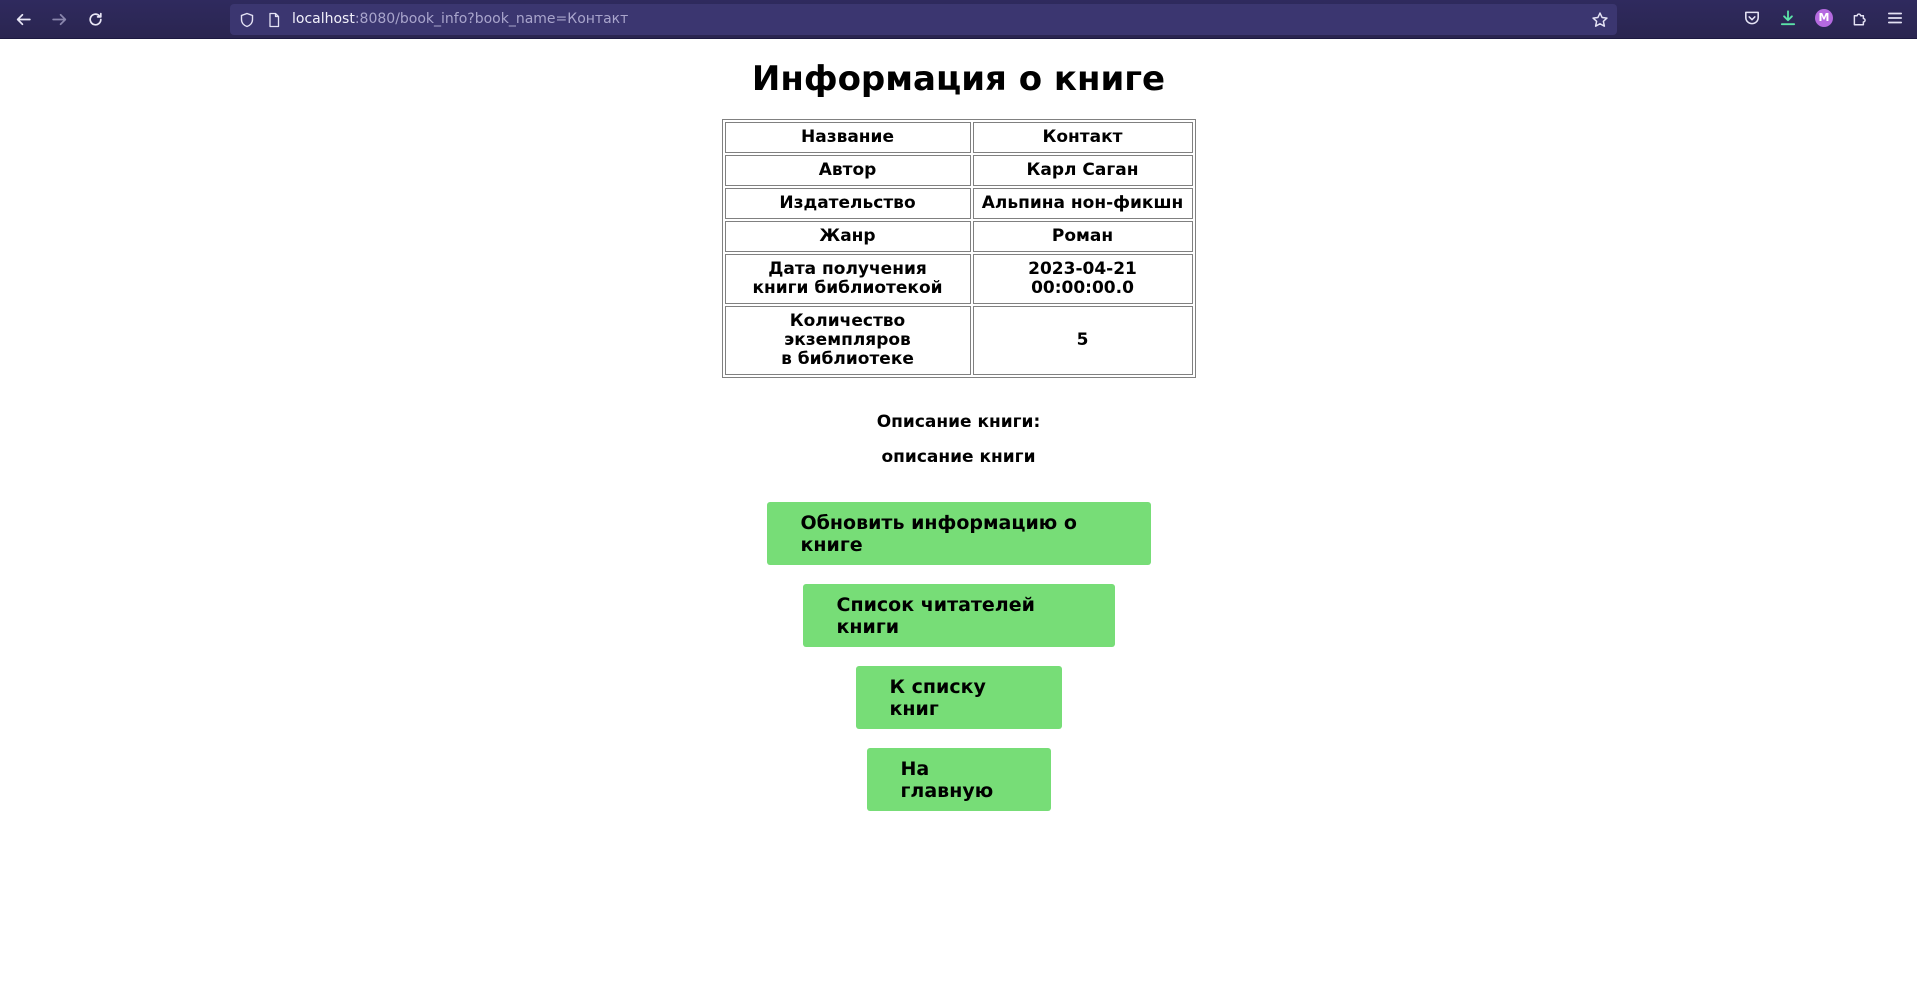 Image resolution: width=1917 pixels, height=1007 pixels. I want to click on to-book-list-button: К списку книг, so click(958, 697).